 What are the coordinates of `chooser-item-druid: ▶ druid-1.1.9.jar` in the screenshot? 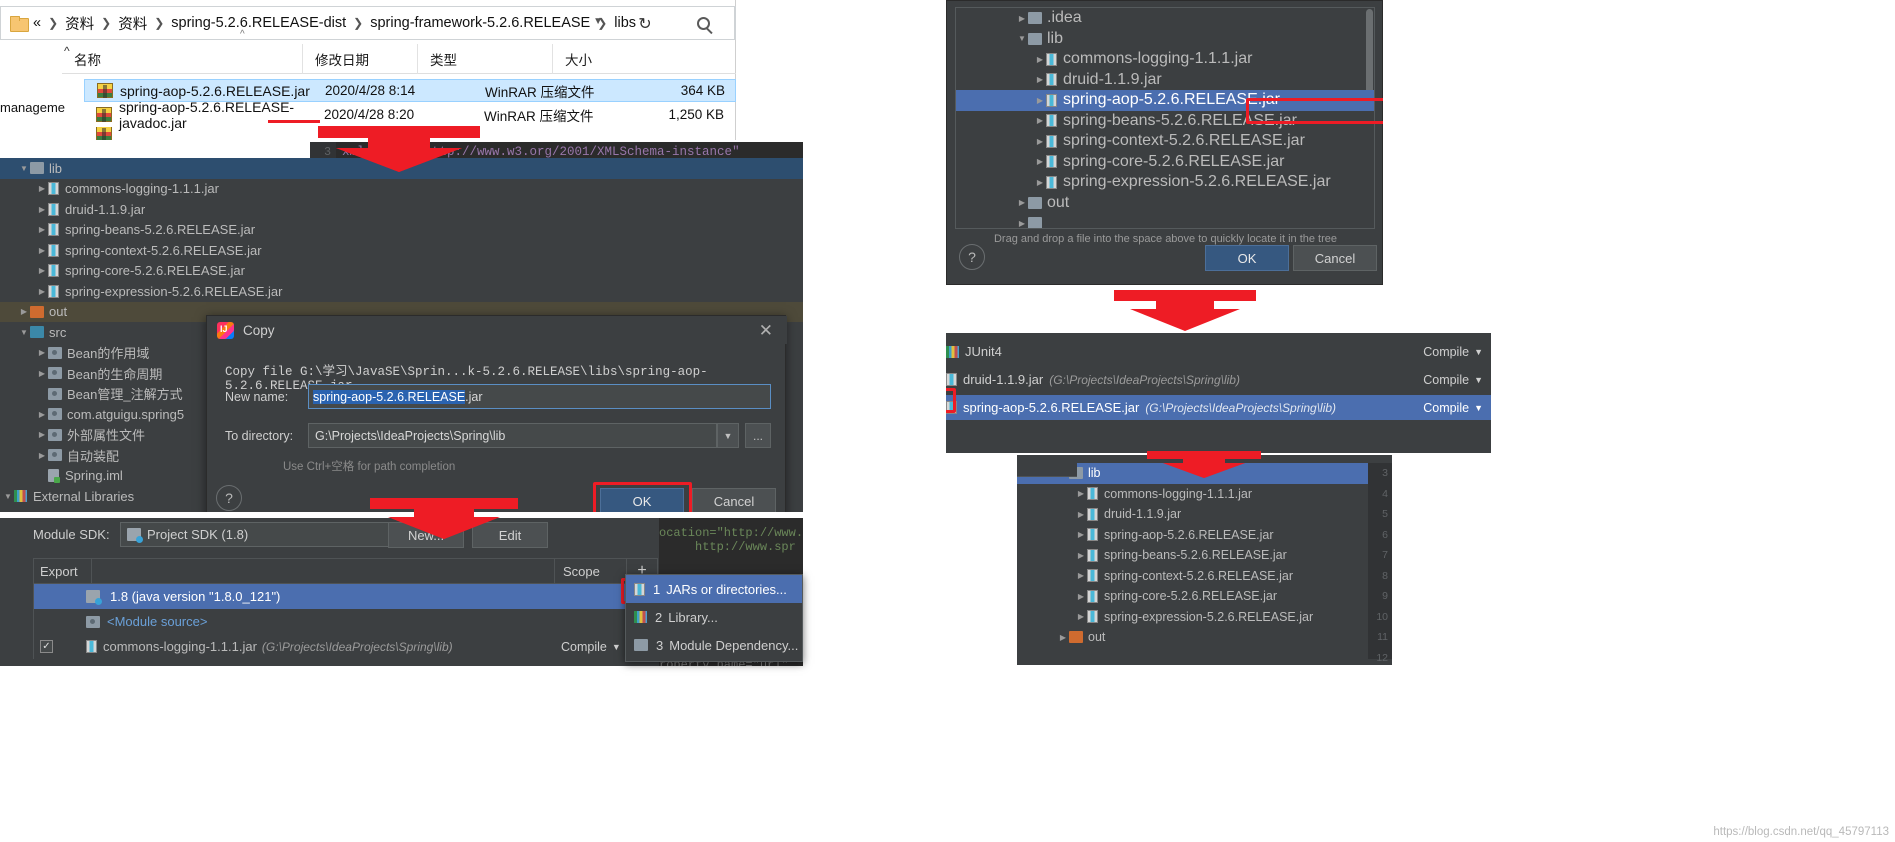 It's located at (1165, 80).